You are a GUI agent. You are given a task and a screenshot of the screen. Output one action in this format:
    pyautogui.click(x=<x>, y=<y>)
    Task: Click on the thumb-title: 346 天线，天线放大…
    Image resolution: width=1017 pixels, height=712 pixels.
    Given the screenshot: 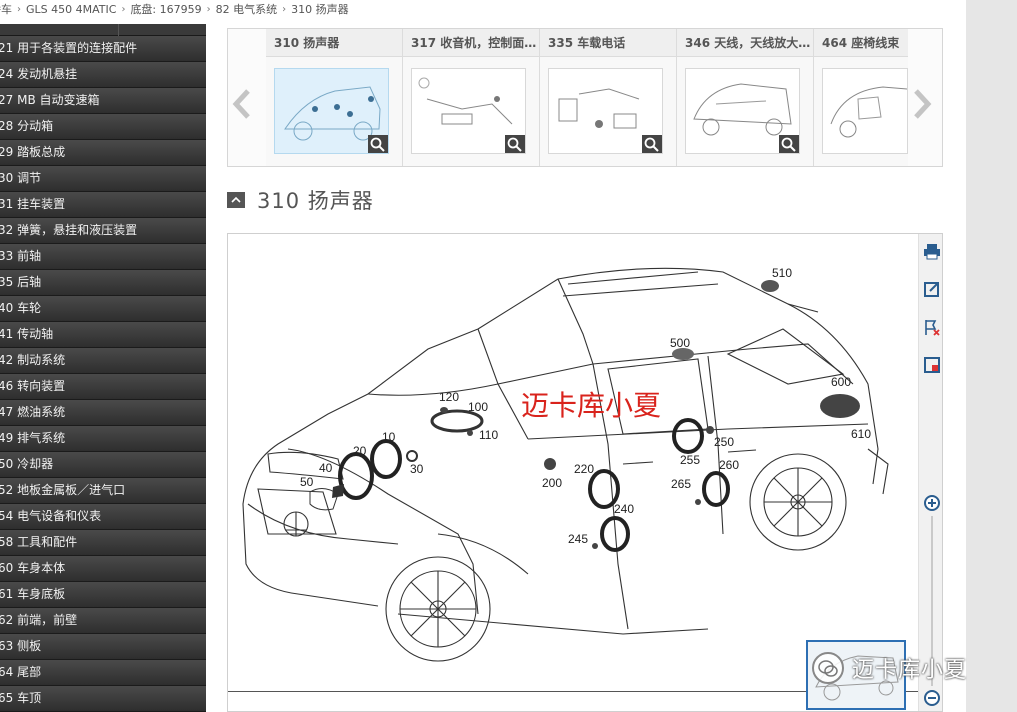 What is the action you would take?
    pyautogui.click(x=745, y=43)
    